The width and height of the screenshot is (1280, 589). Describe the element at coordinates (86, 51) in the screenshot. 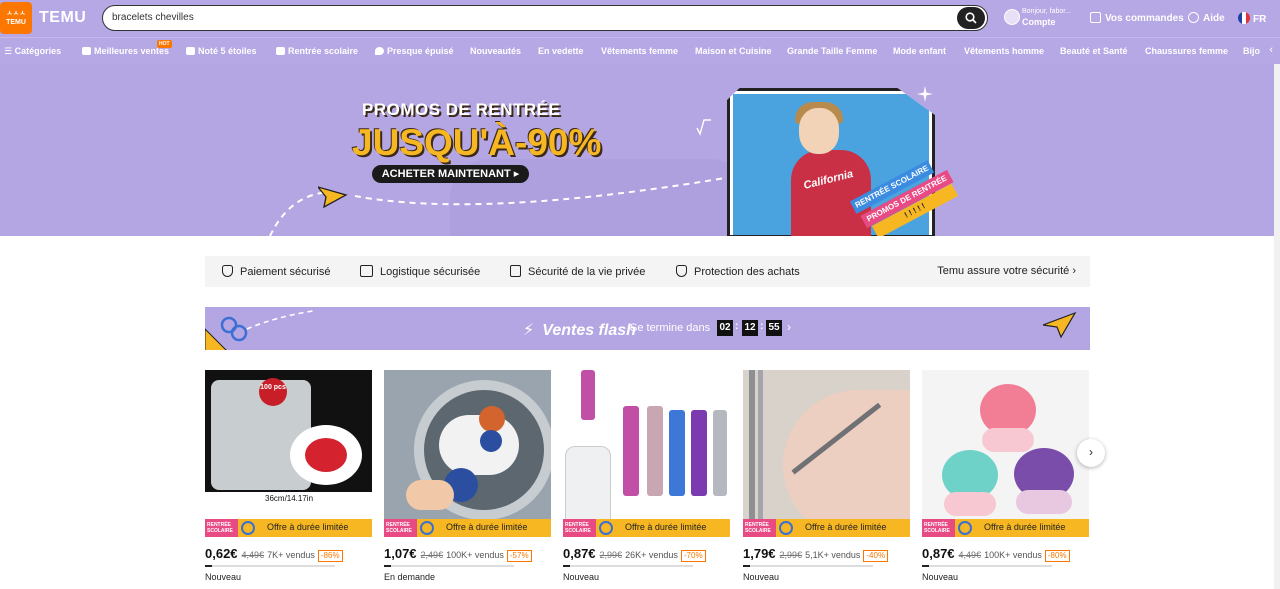

I see `thumbs-up-icon` at that location.